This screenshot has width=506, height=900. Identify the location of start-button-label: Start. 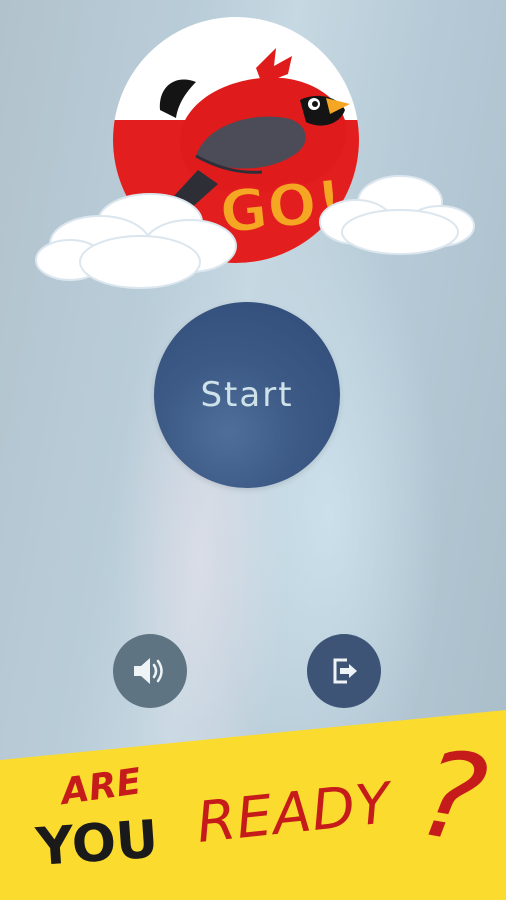
(247, 395).